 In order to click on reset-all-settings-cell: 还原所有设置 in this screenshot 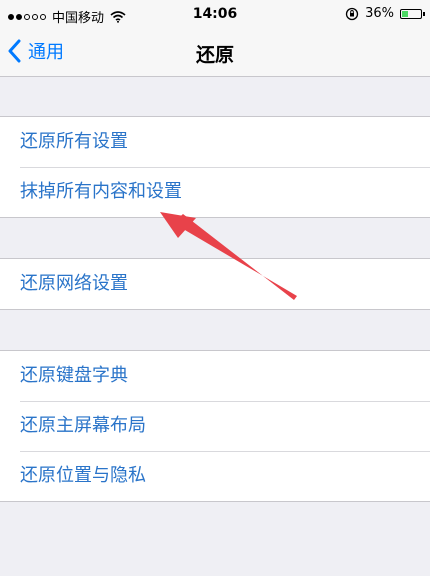, I will do `click(215, 142)`.